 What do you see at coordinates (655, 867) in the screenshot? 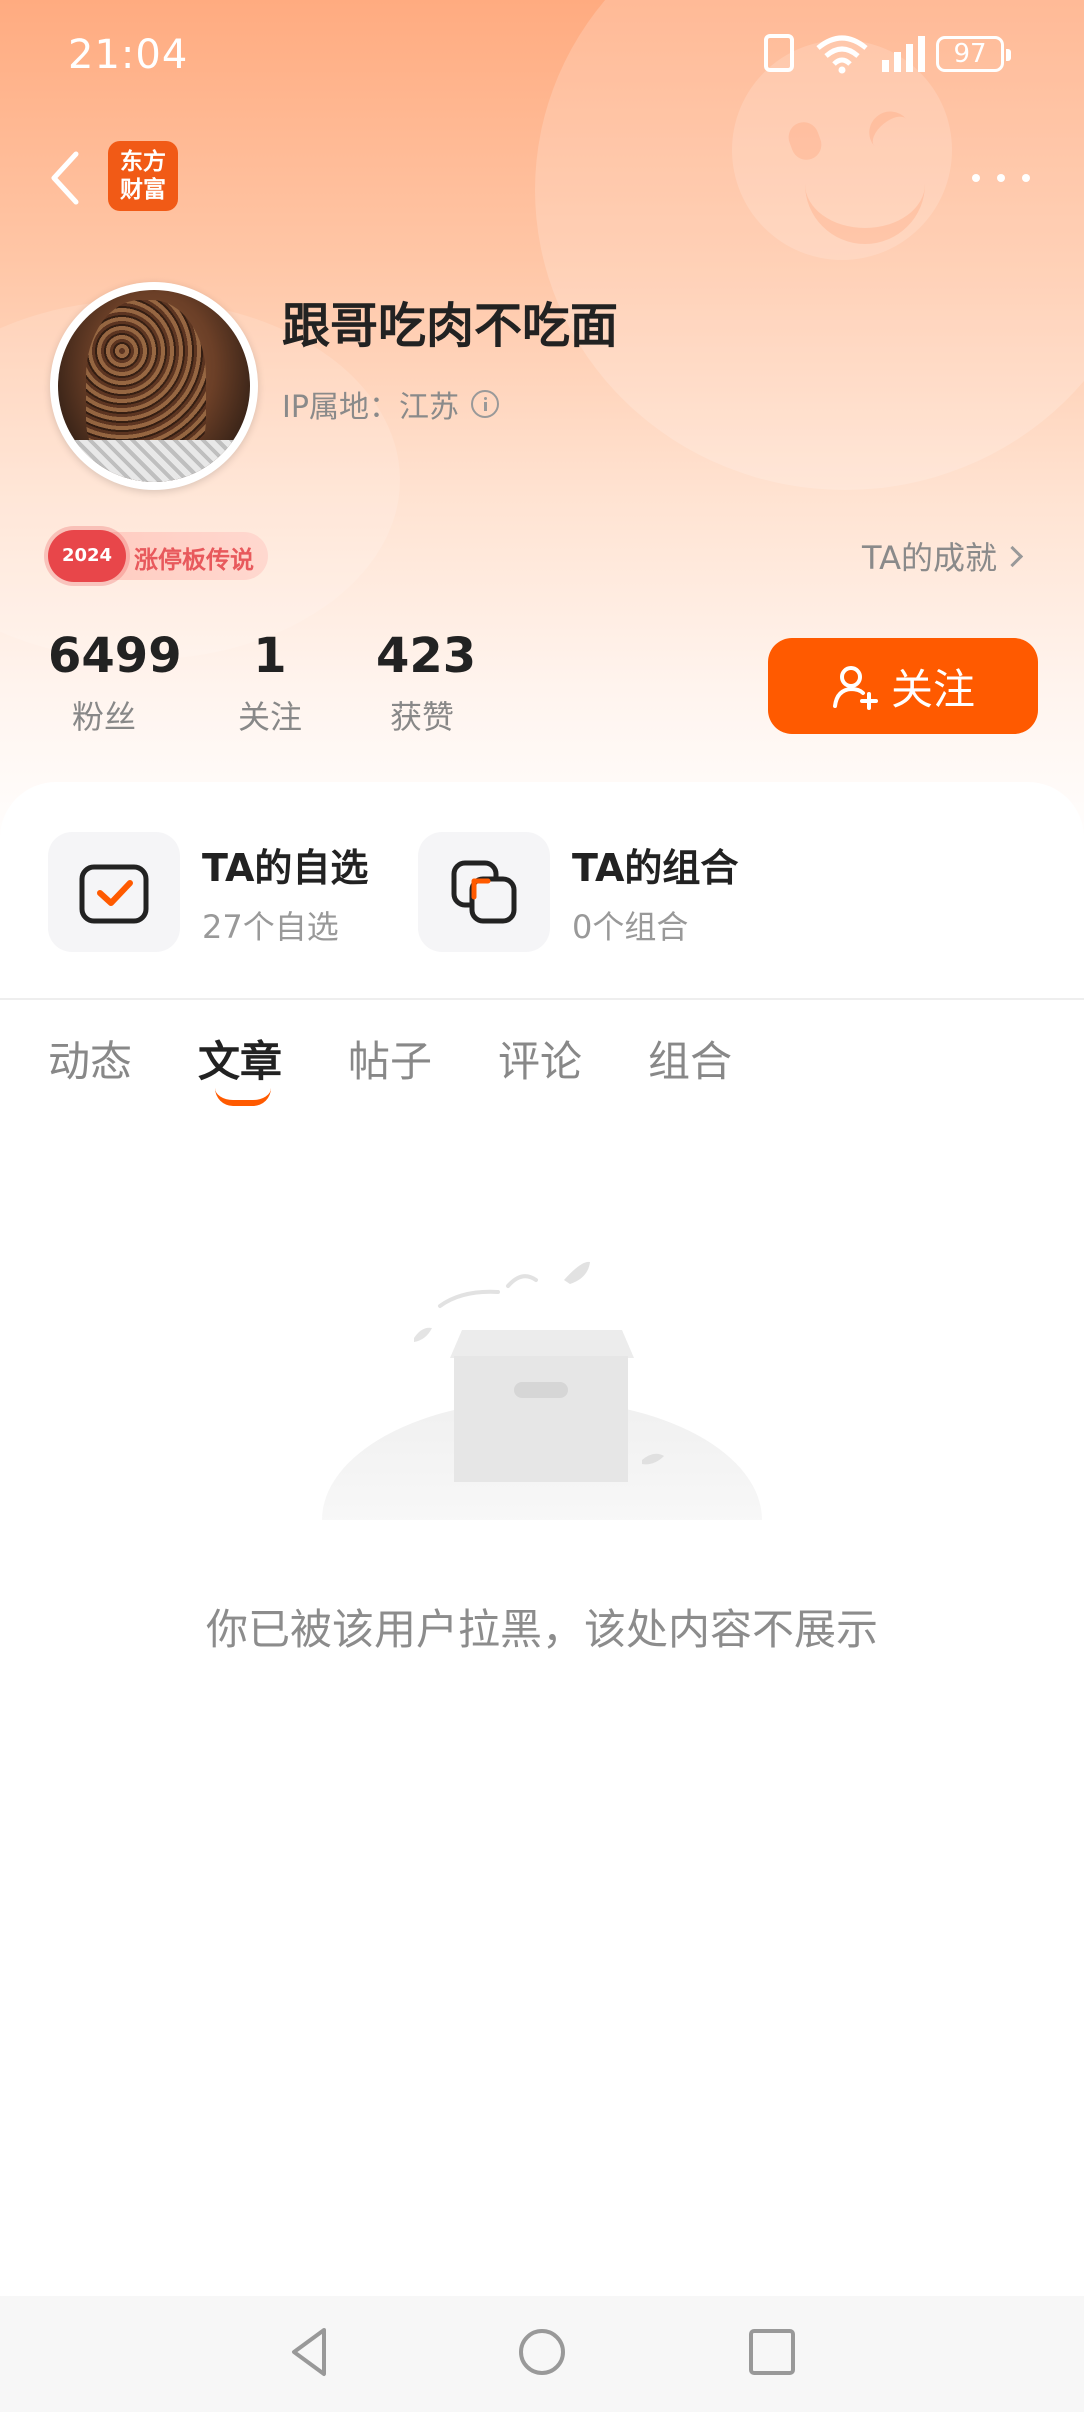
I see `portfolio-title: TA的组合` at bounding box center [655, 867].